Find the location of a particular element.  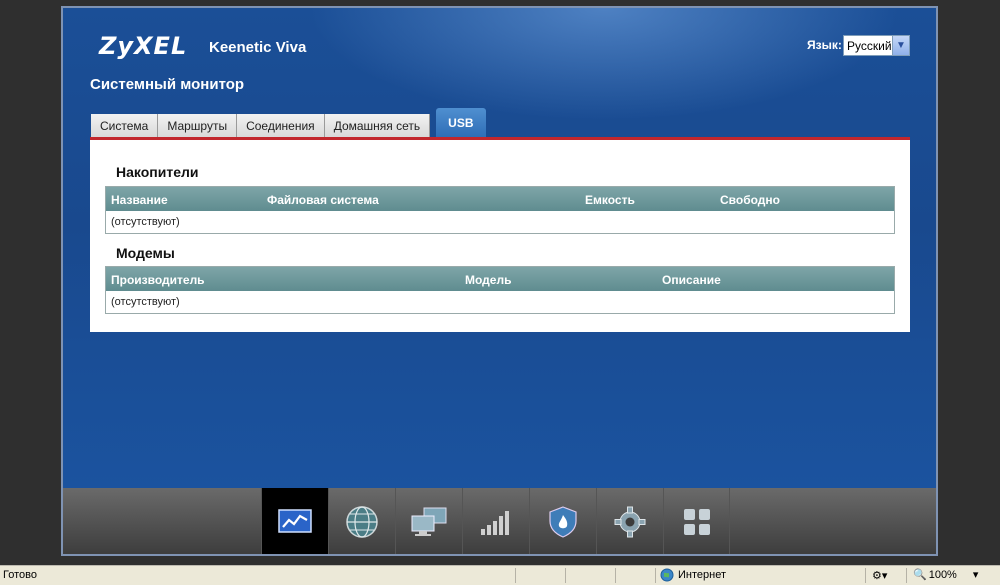

dock-item-wifi is located at coordinates (495, 521).